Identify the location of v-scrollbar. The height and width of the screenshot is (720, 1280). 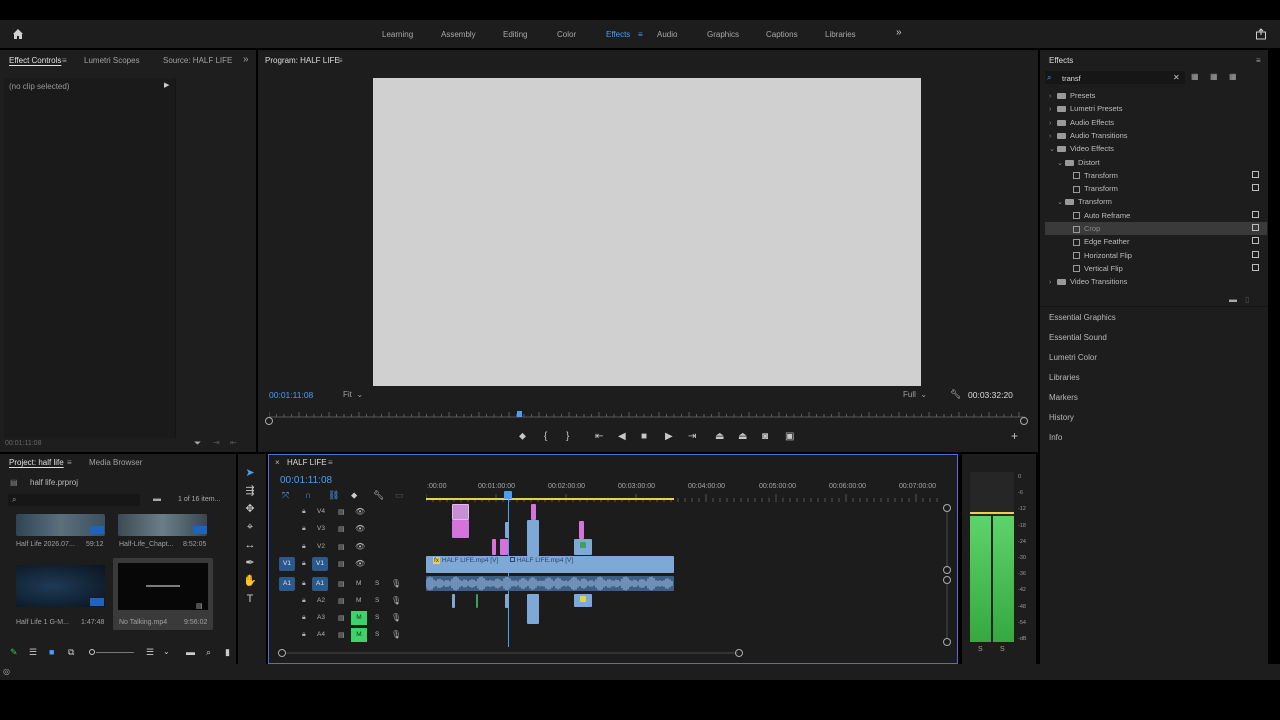
(947, 611).